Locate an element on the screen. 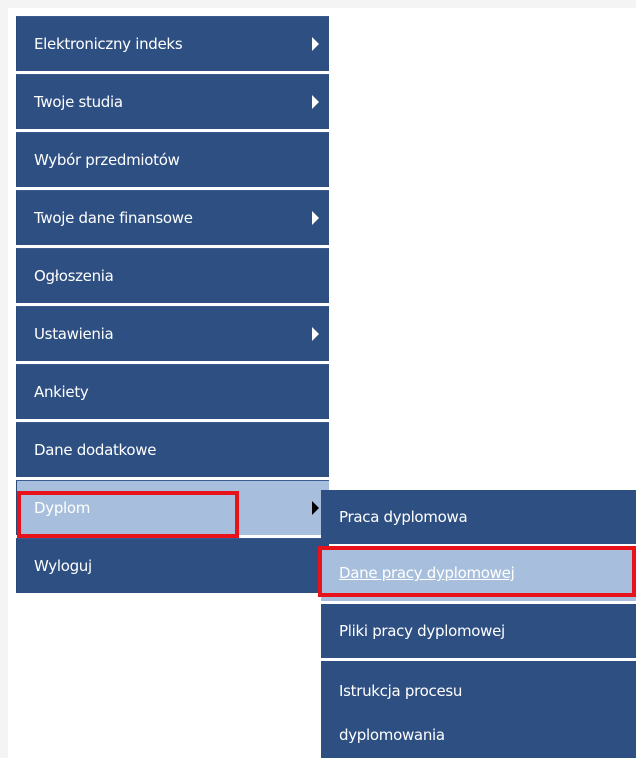 This screenshot has height=758, width=636. menu-item-wybor-przedmiotow: Wybór przedmiotów is located at coordinates (172, 159).